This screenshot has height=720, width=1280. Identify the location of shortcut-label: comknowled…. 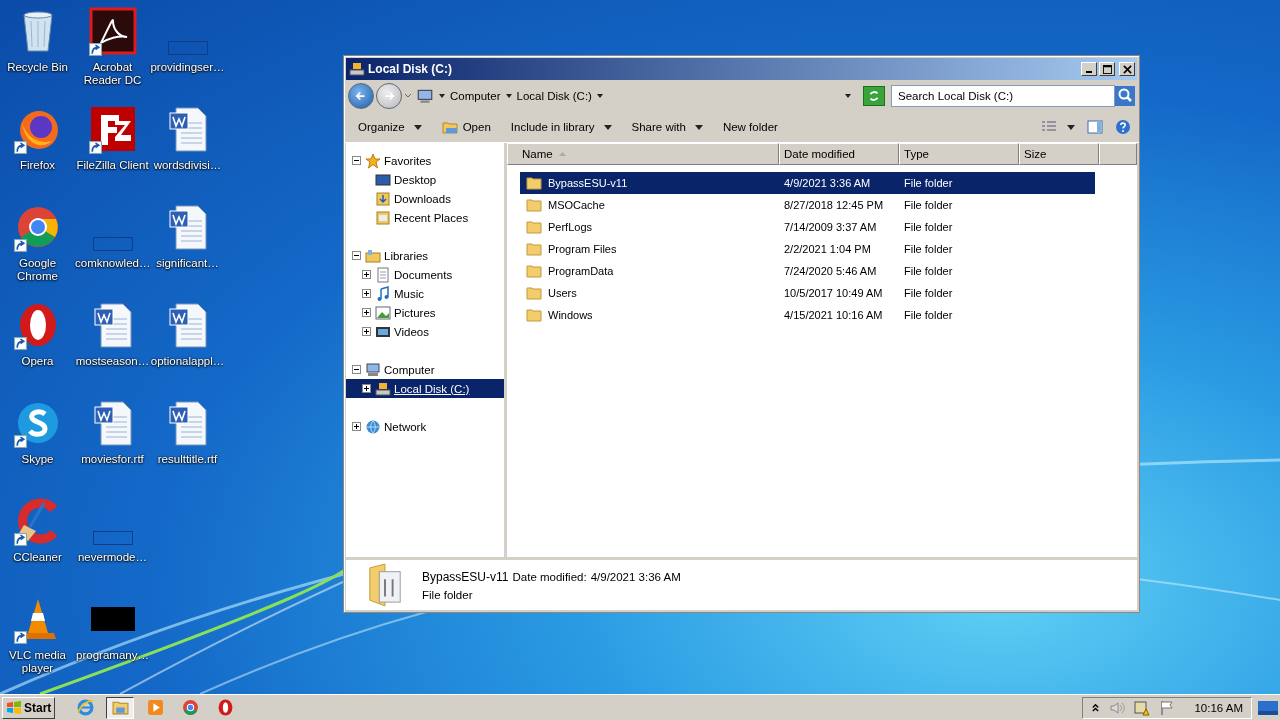
(112, 263).